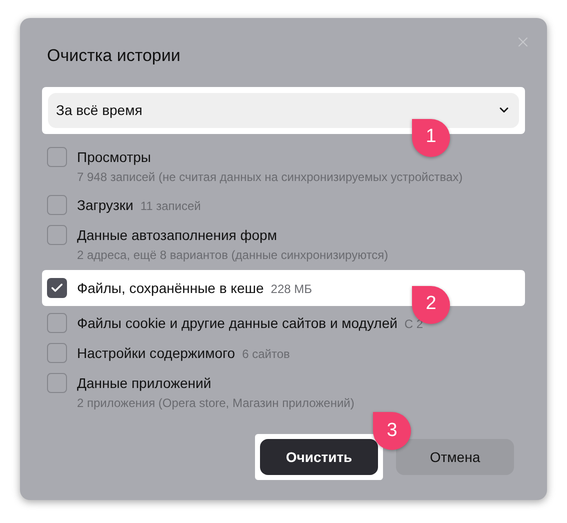  What do you see at coordinates (156, 353) in the screenshot?
I see `option-label: Настройки содержимого` at bounding box center [156, 353].